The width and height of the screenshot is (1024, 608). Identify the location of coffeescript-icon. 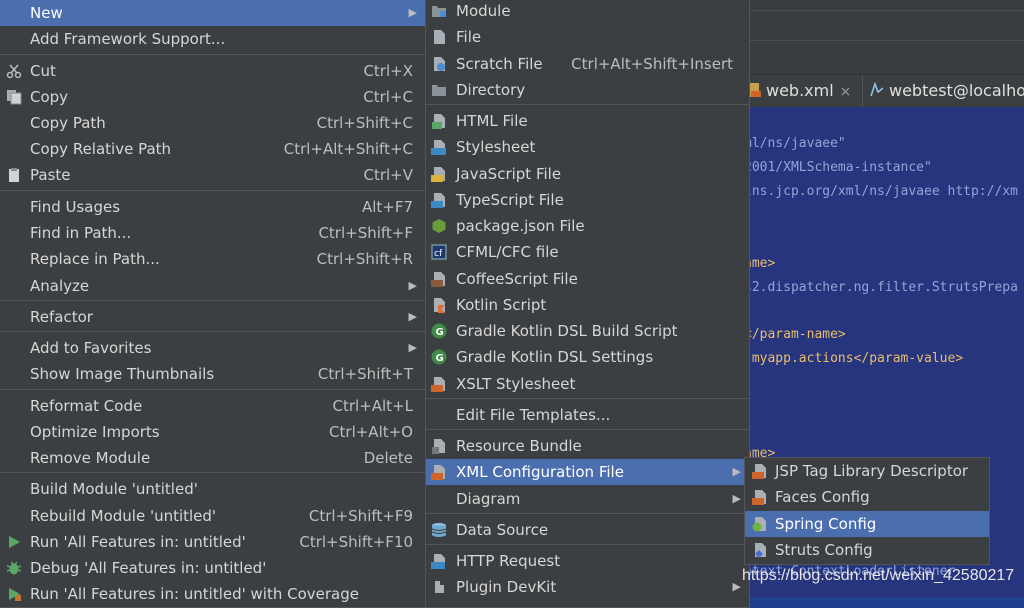
(438, 279).